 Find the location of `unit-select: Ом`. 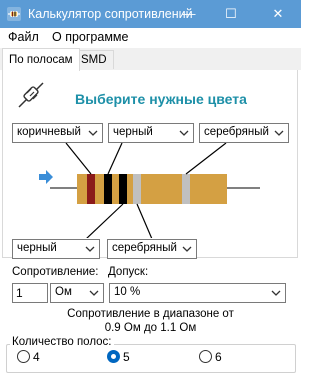

unit-select: Ом is located at coordinates (77, 293).